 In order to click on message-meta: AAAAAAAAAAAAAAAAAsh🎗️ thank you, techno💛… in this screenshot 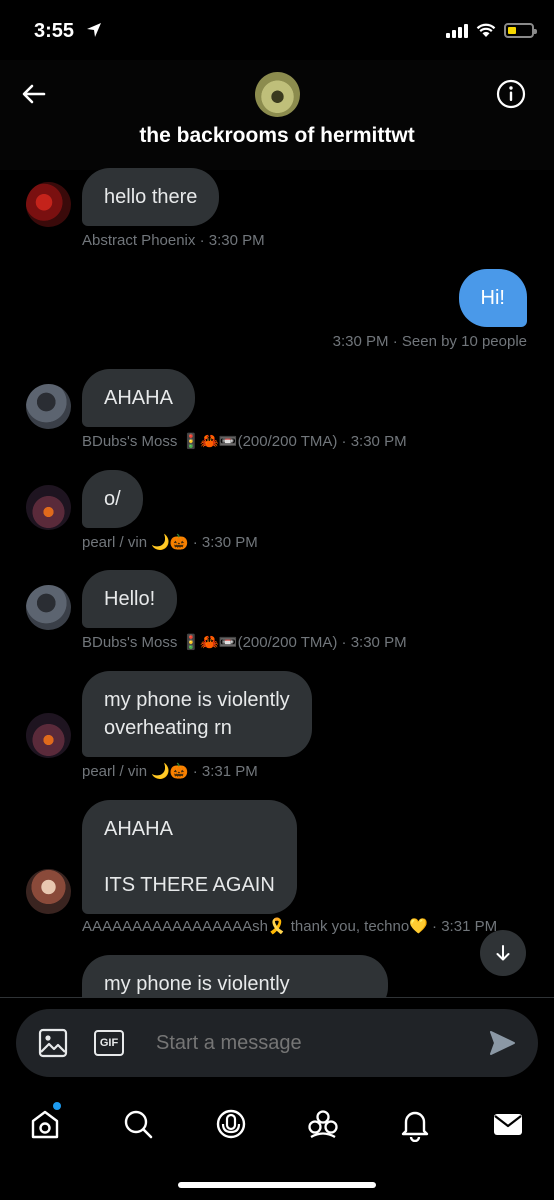, I will do `click(289, 926)`.